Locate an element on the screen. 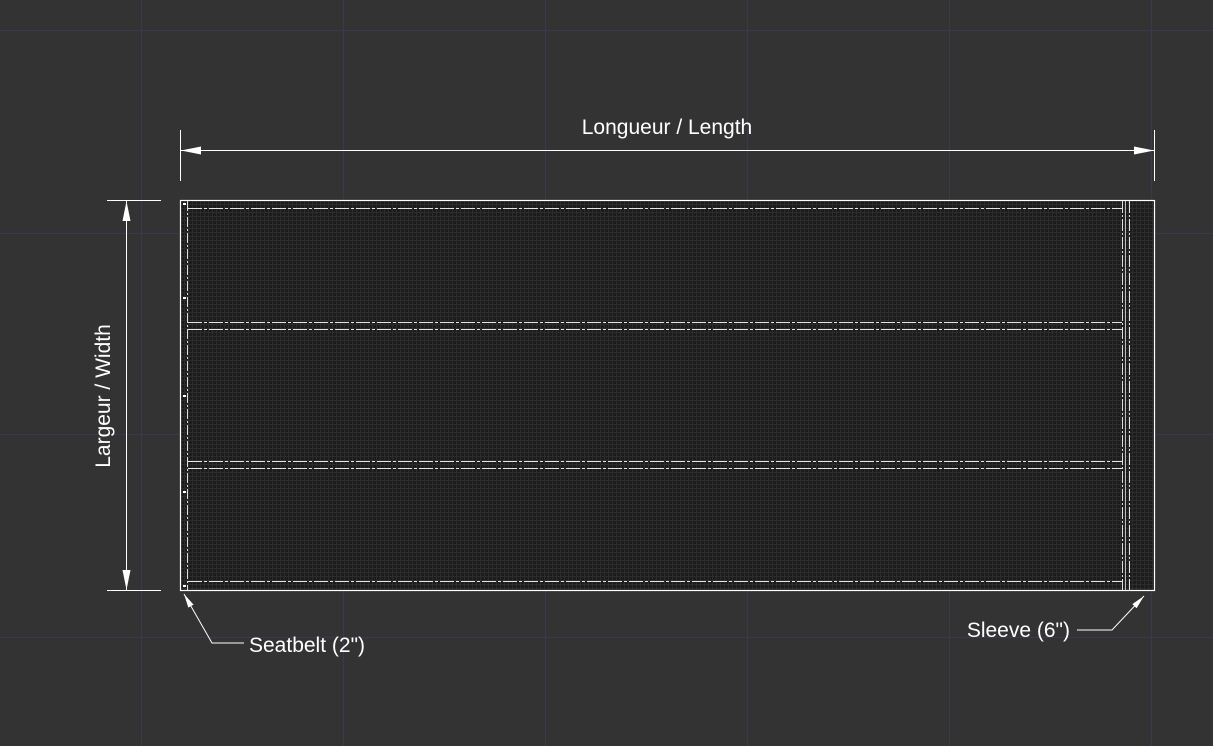 This screenshot has height=746, width=1213. seatbelt-leader-line is located at coordinates (213, 618).